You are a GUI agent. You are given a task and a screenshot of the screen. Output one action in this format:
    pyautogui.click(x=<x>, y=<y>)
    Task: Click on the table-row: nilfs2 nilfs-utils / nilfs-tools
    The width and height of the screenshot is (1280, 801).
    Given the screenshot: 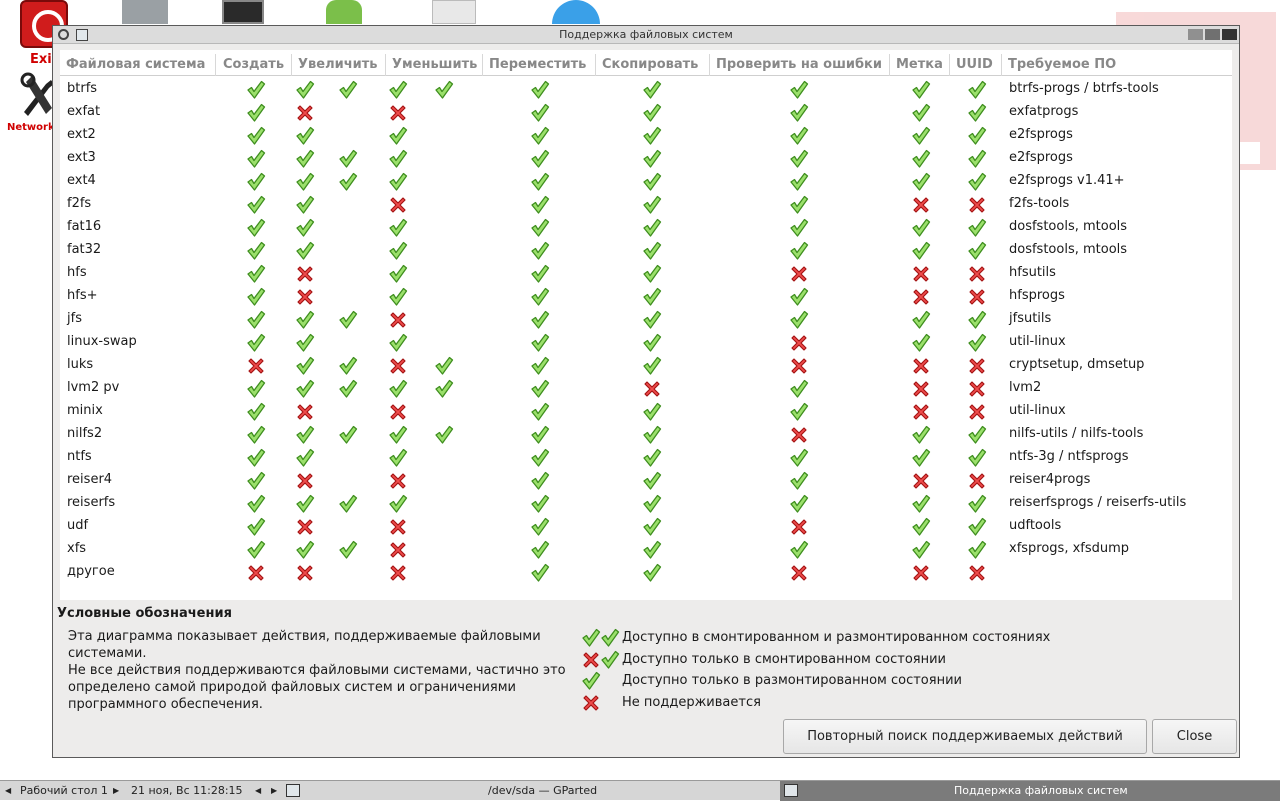 What is the action you would take?
    pyautogui.click(x=646, y=434)
    